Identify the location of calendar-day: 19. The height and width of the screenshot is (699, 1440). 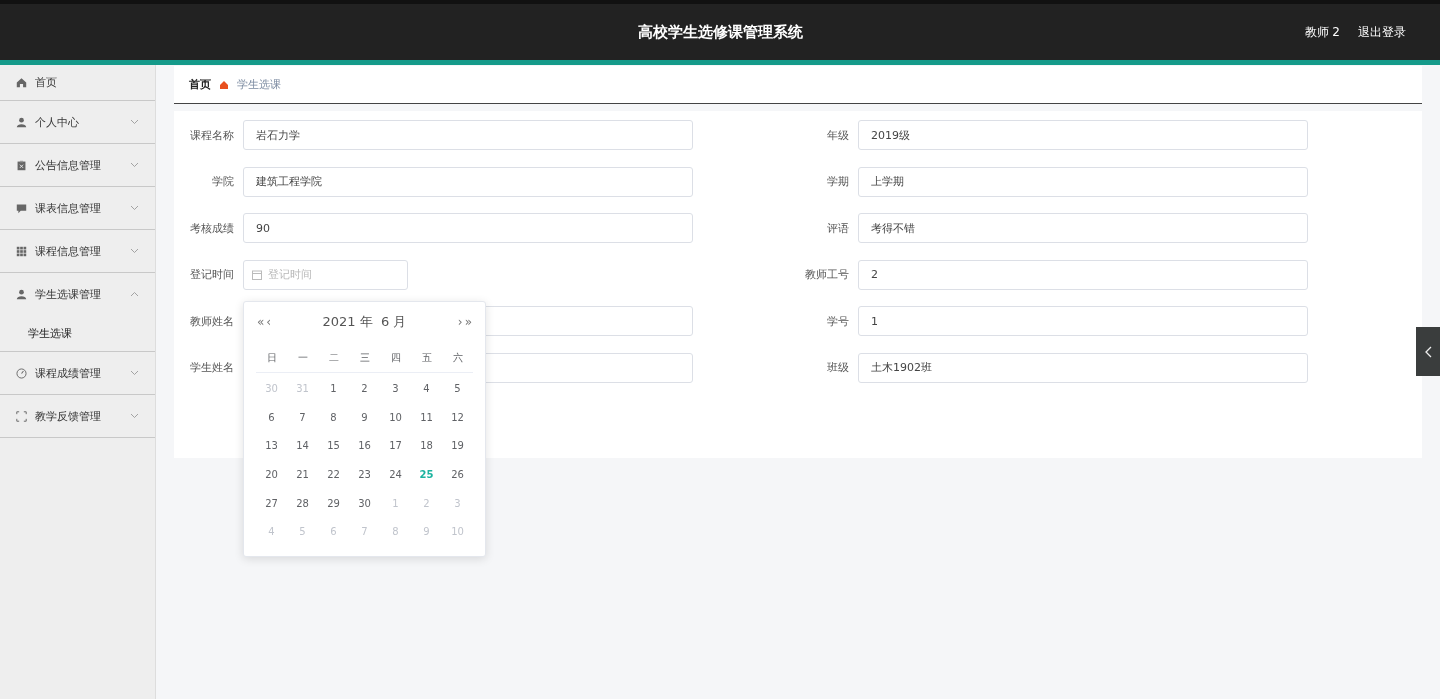
(457, 446).